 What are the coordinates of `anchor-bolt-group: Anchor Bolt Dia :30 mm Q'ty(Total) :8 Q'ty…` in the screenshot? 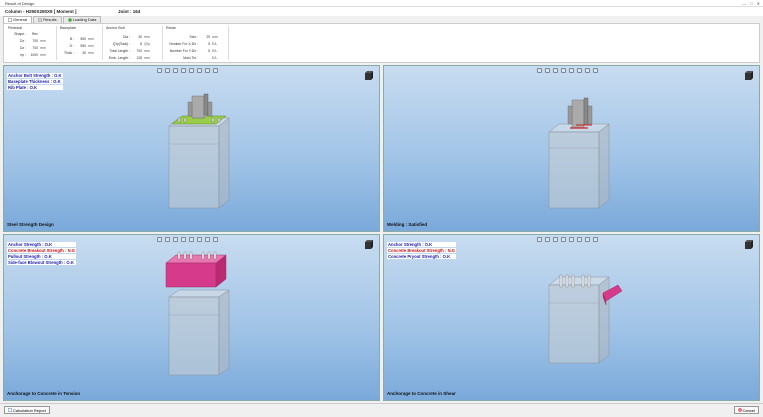 It's located at (133, 44).